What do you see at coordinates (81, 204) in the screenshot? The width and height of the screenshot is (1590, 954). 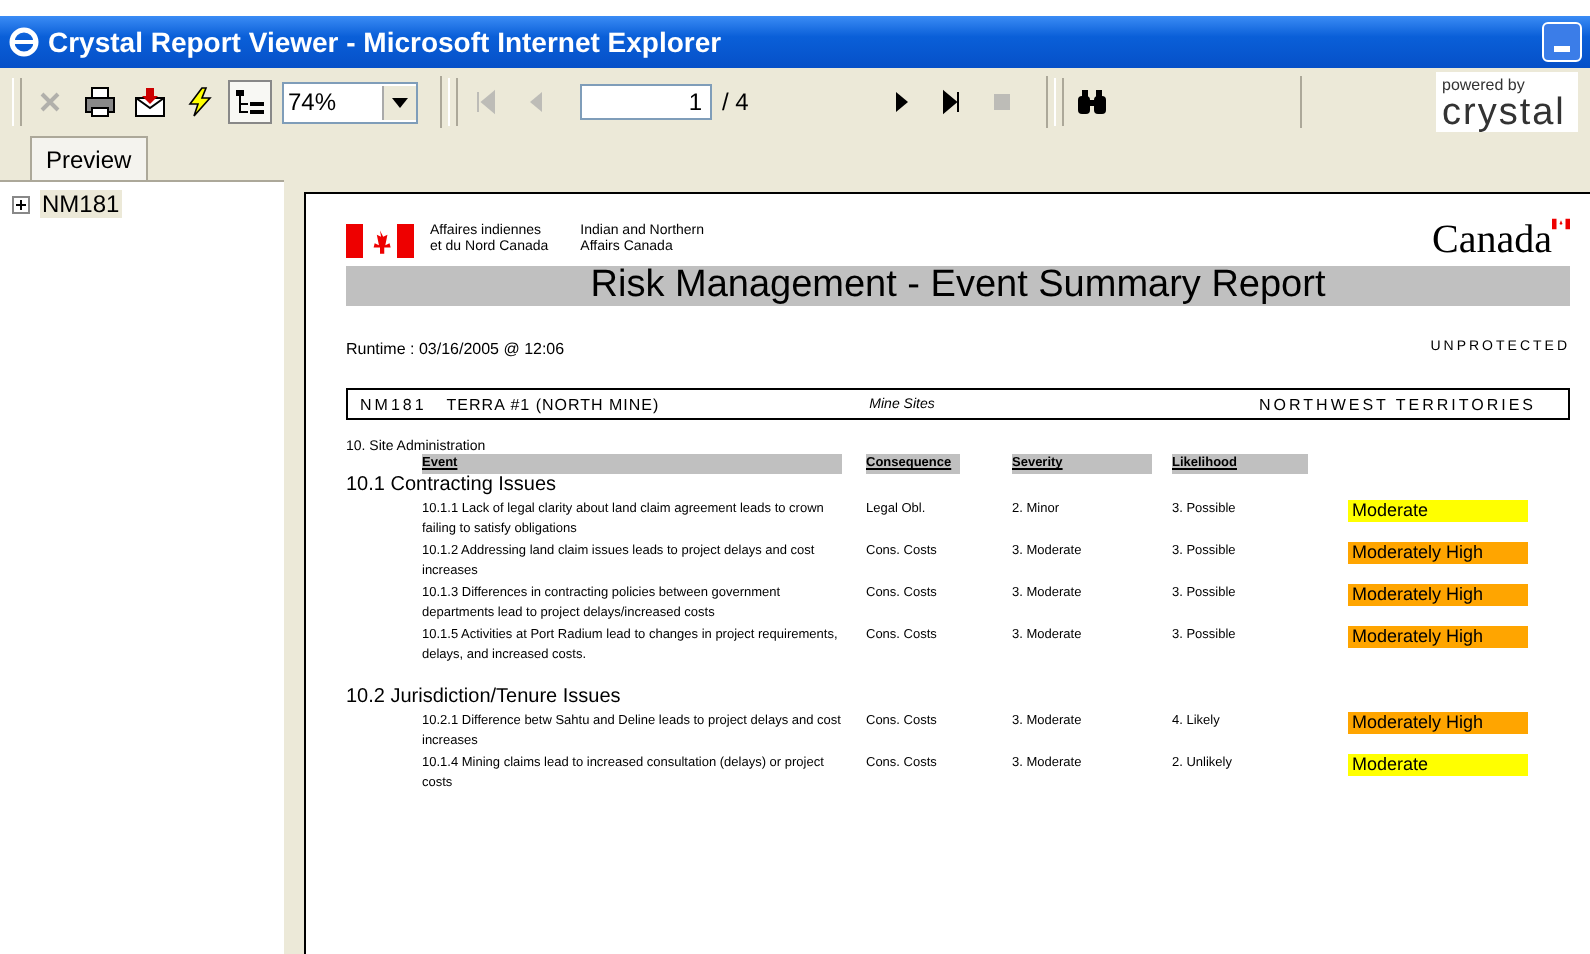 I see `tree-item: NM181` at bounding box center [81, 204].